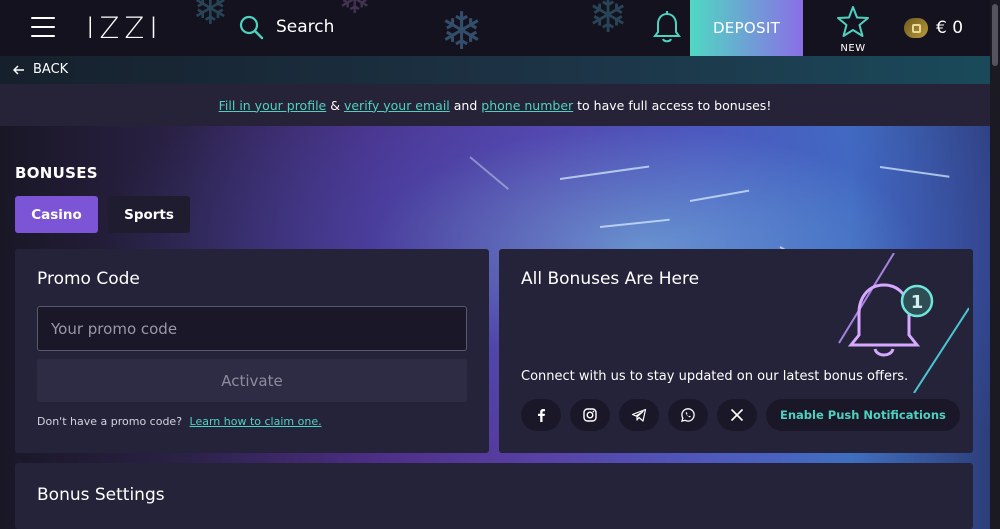  What do you see at coordinates (495, 28) in the screenshot?
I see `top-header: ❄ ❄ ❄ ❄ IZZI Search DEPOSIT NEW € 0` at bounding box center [495, 28].